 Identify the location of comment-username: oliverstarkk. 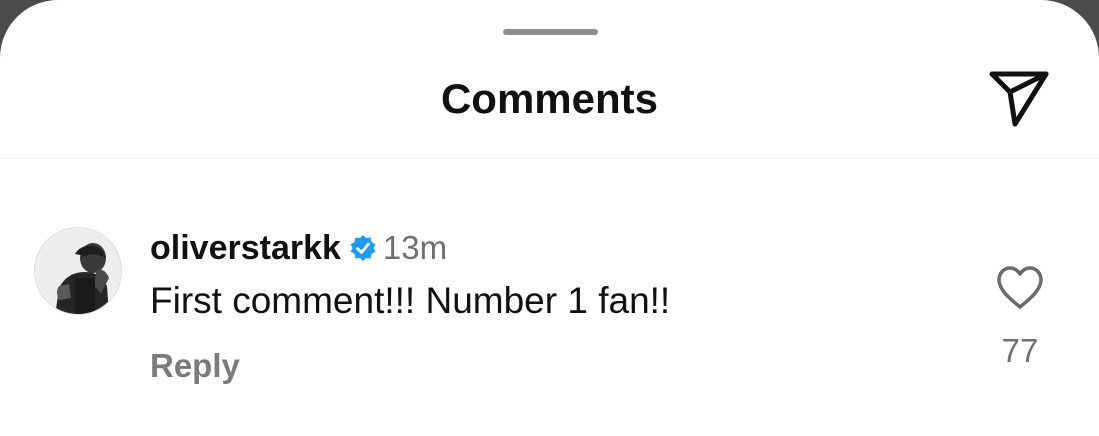
(245, 248).